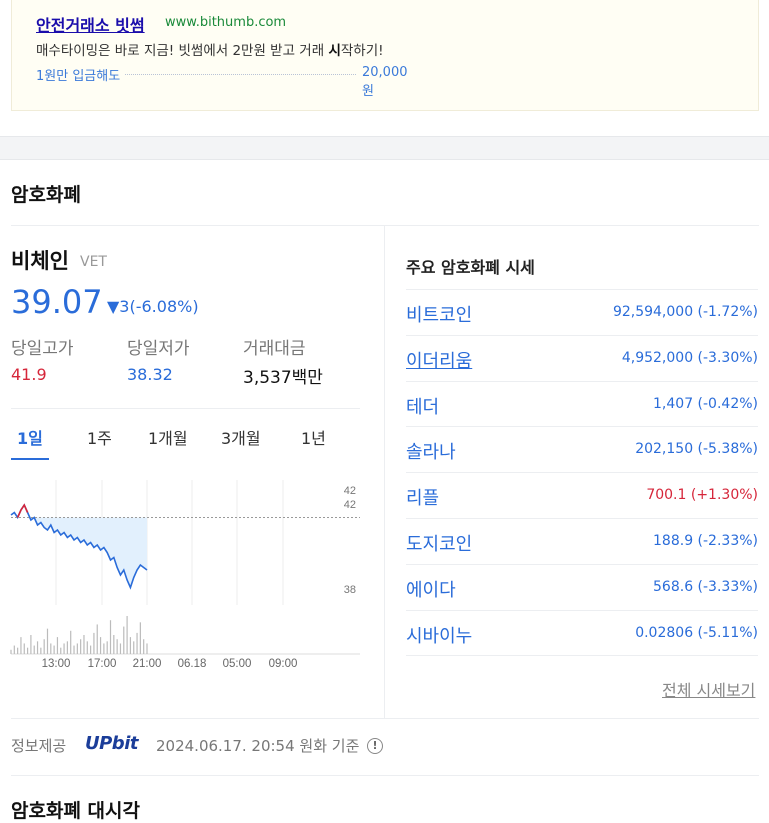  Describe the element at coordinates (46, 195) in the screenshot. I see `section-title: 암호화폐` at that location.